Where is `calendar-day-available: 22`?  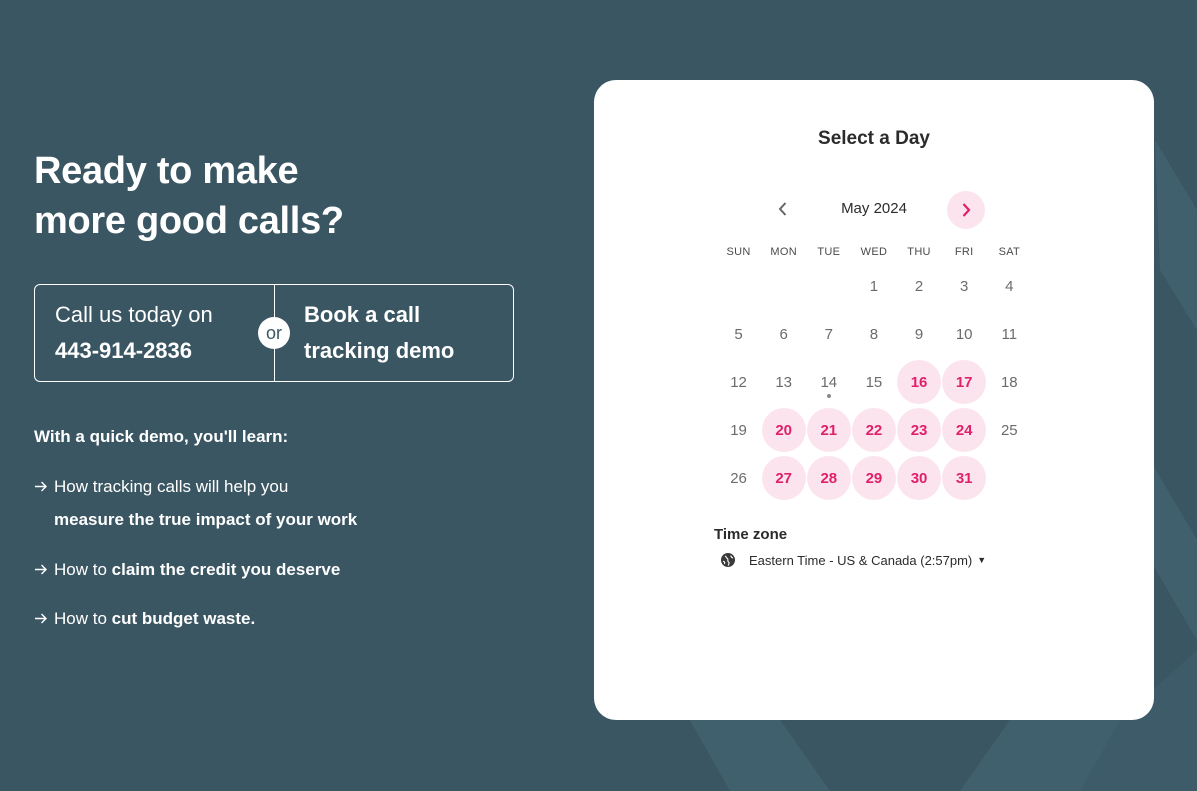 calendar-day-available: 22 is located at coordinates (874, 430).